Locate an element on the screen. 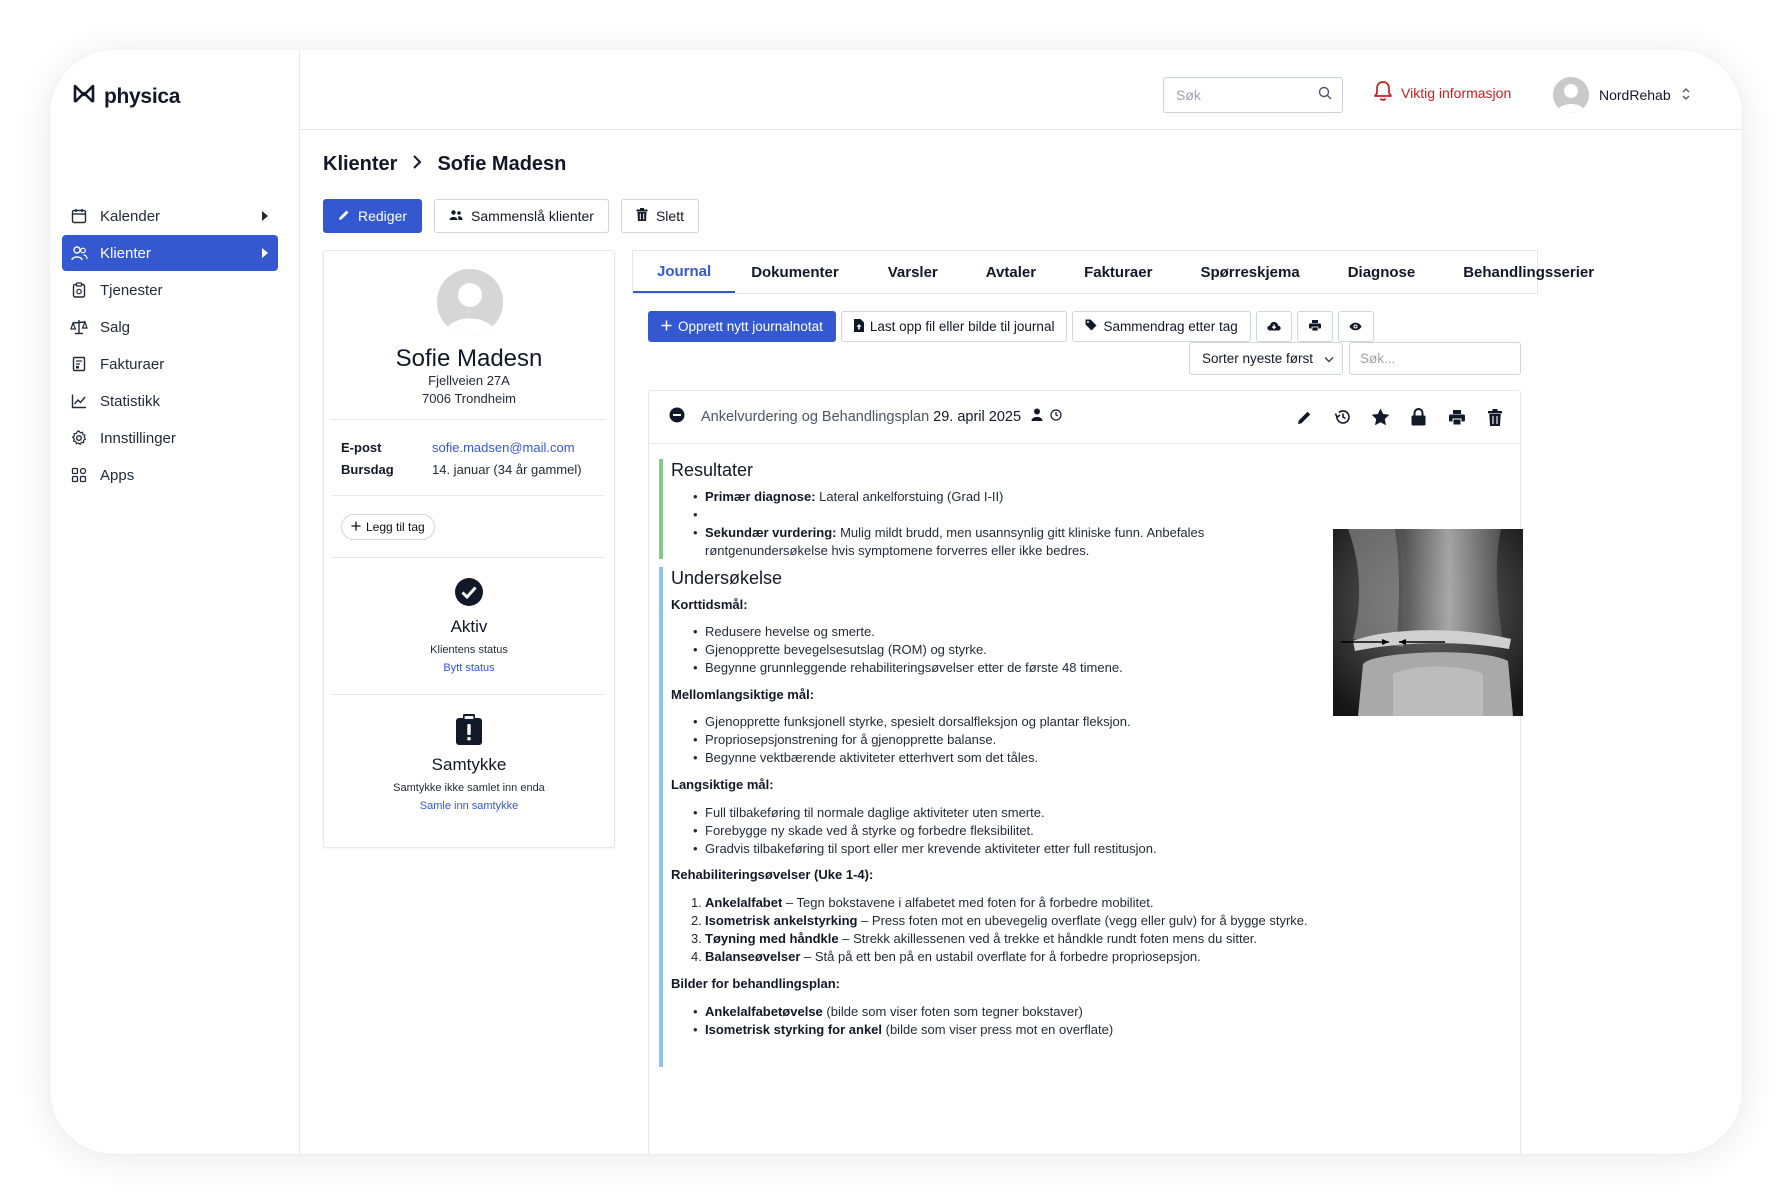 The width and height of the screenshot is (1787, 1204). tab-dokumenter: Dokumenter is located at coordinates (787, 272).